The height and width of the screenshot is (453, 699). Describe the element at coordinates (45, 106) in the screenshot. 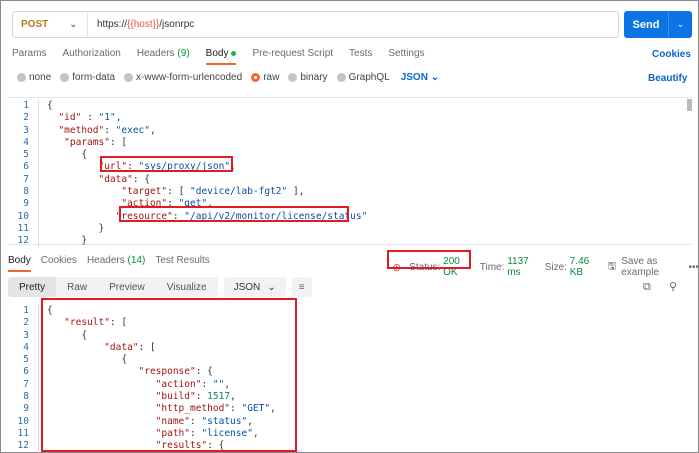

I see `line-text: {` at that location.